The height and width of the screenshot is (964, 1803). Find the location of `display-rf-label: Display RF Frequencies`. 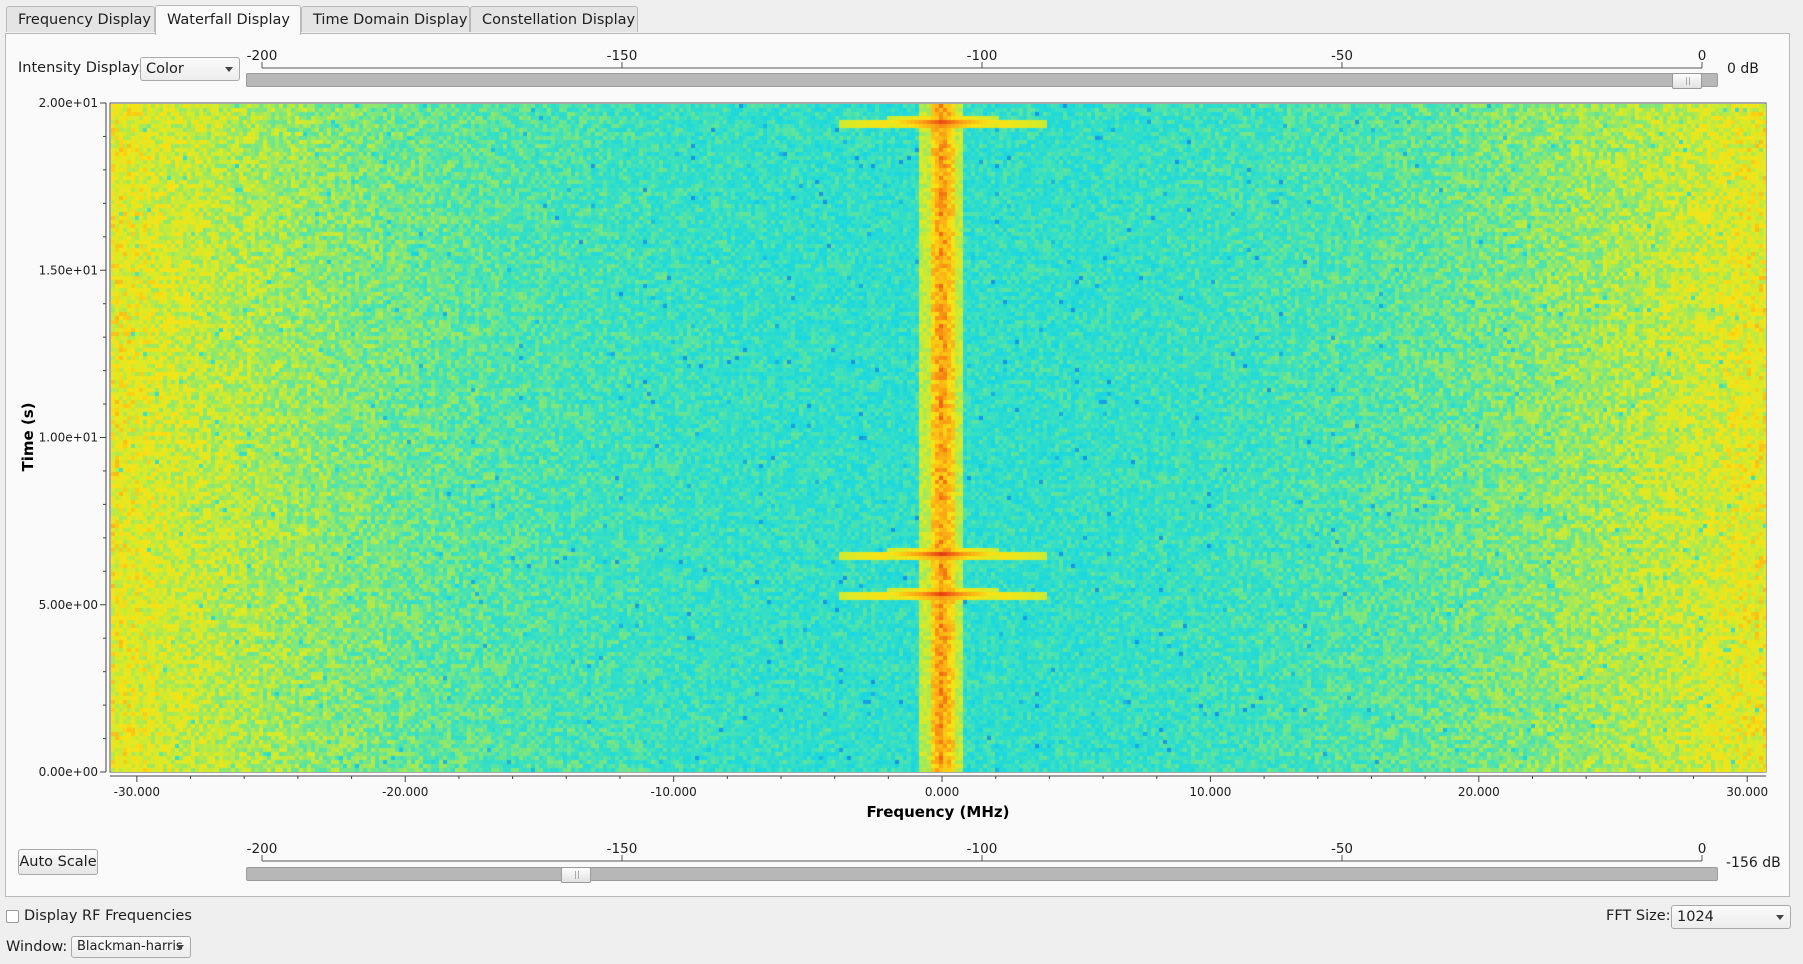

display-rf-label: Display RF Frequencies is located at coordinates (108, 916).